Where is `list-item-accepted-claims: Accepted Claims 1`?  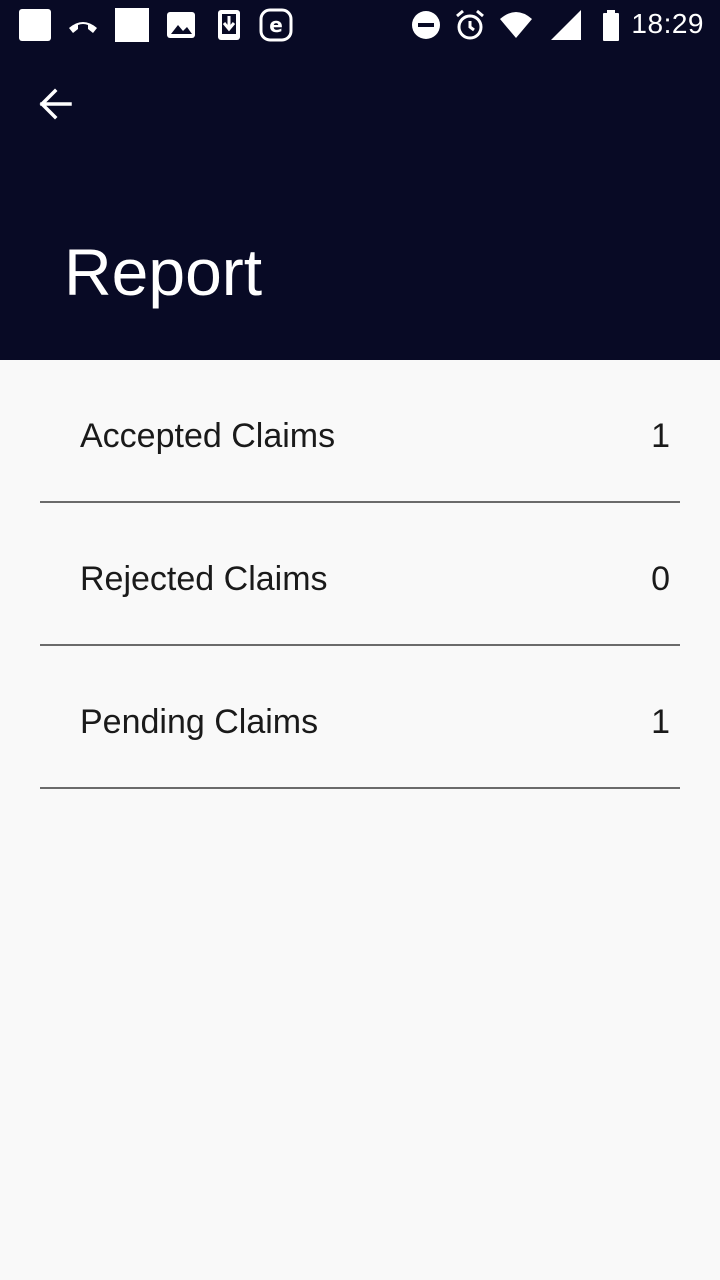
list-item-accepted-claims: Accepted Claims 1 is located at coordinates (360, 431).